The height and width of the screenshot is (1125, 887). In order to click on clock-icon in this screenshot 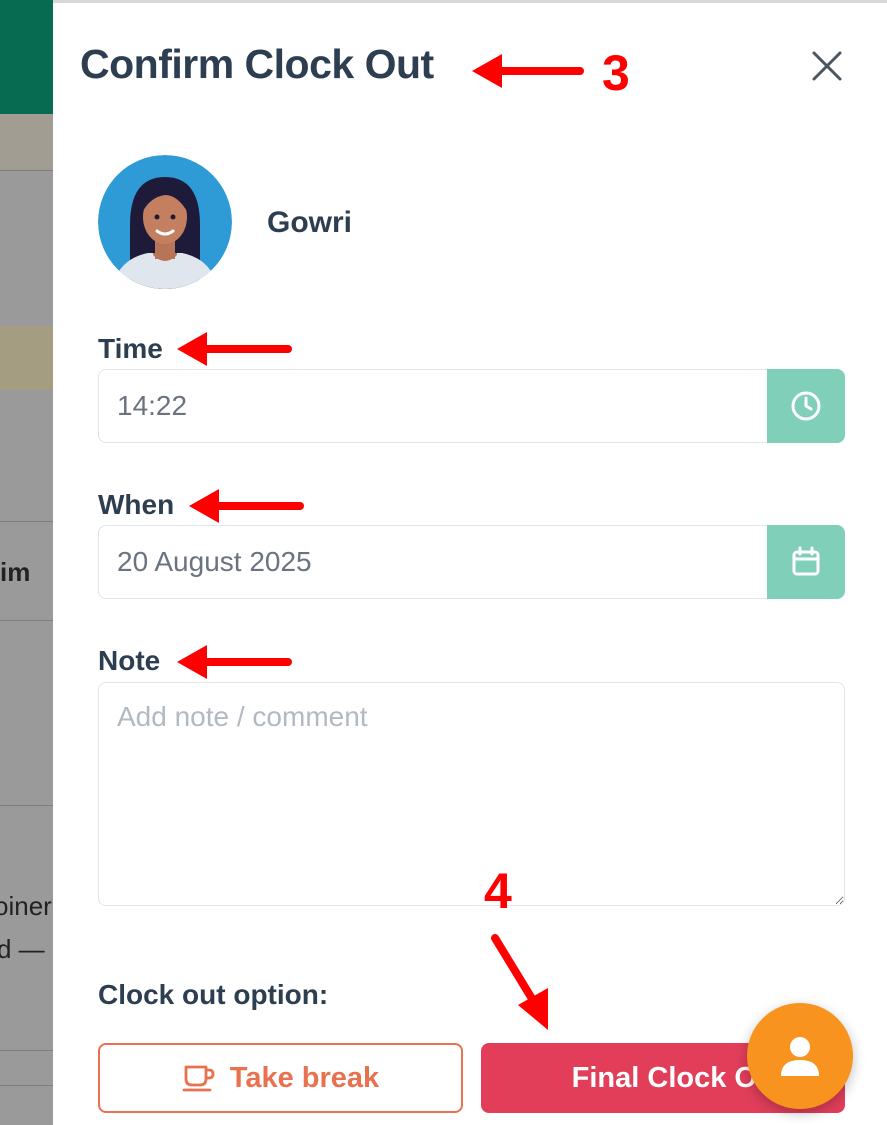, I will do `click(806, 406)`.